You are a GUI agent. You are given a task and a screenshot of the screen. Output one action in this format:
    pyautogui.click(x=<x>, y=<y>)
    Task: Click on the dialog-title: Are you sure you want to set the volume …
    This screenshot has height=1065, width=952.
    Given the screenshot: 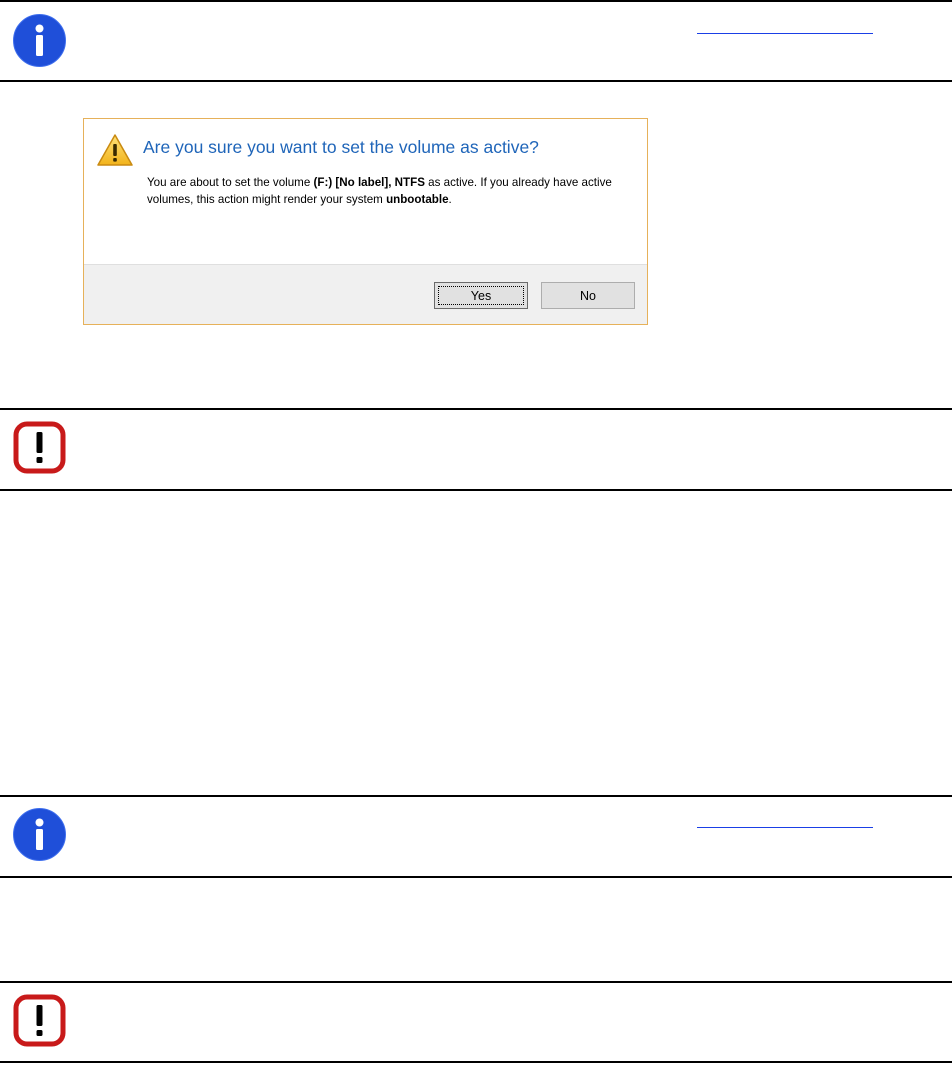 What is the action you would take?
    pyautogui.click(x=341, y=147)
    